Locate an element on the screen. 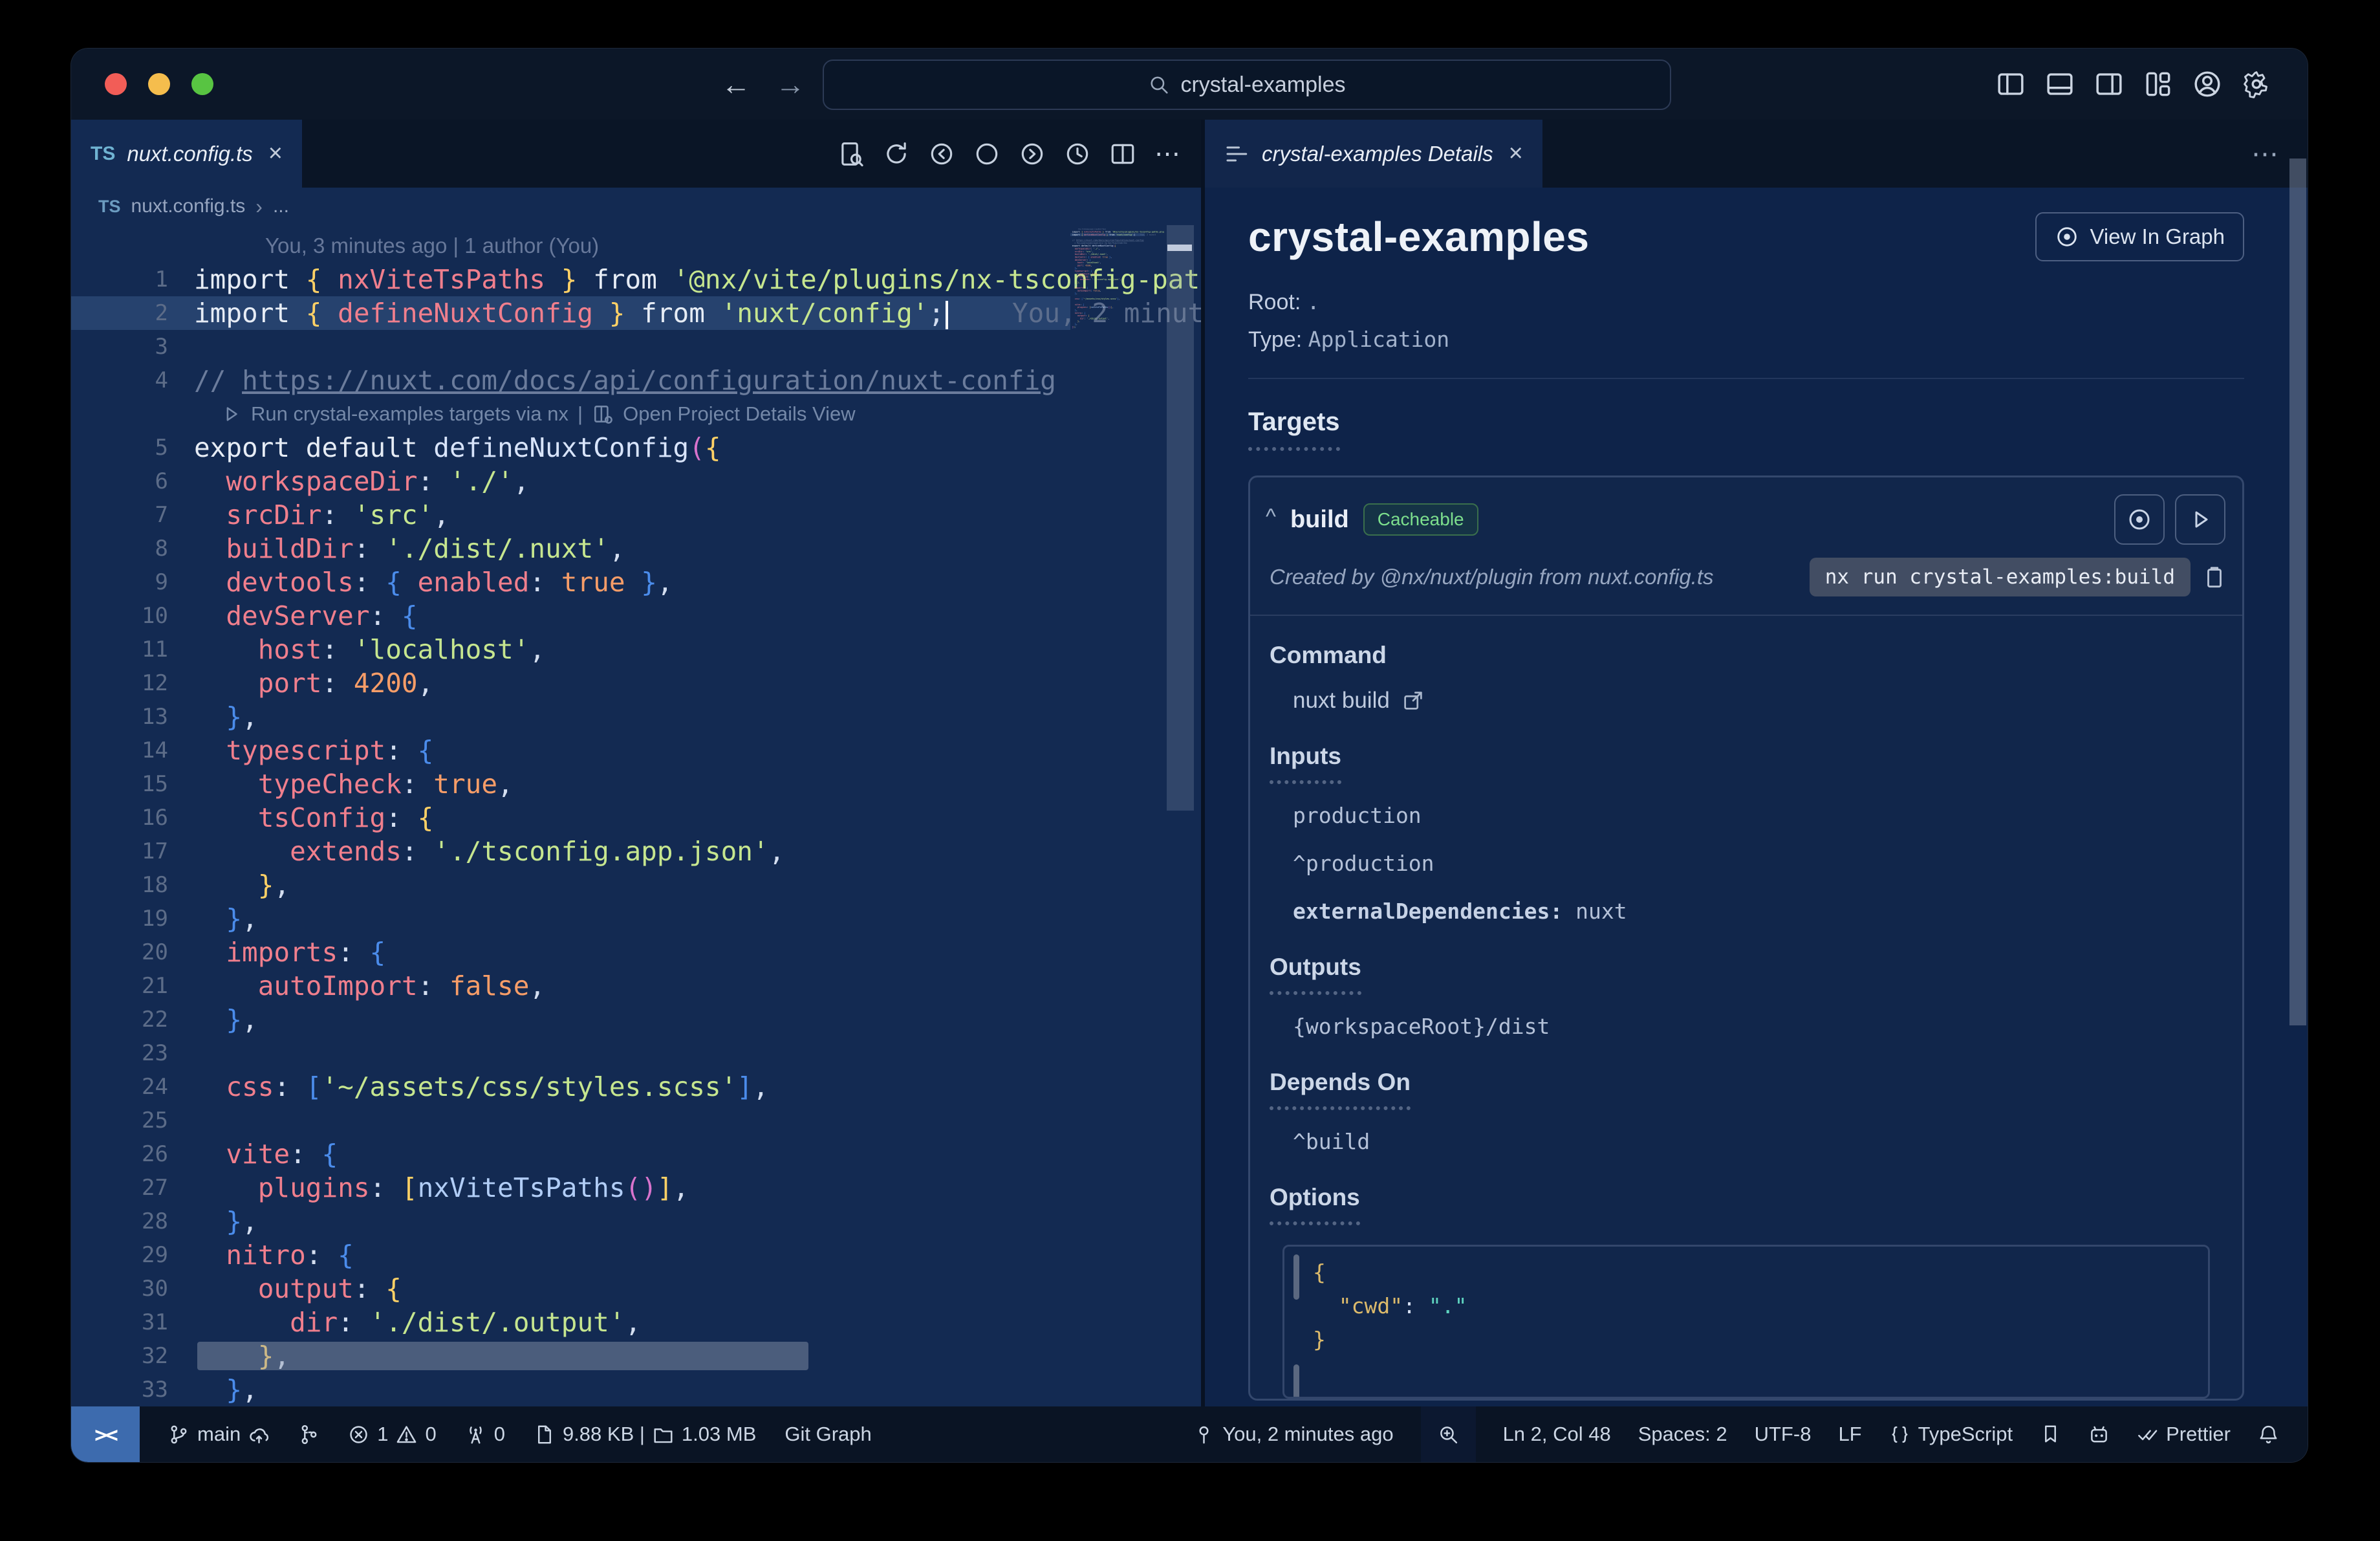 This screenshot has height=1541, width=2380. settings-icon is located at coordinates (2256, 84).